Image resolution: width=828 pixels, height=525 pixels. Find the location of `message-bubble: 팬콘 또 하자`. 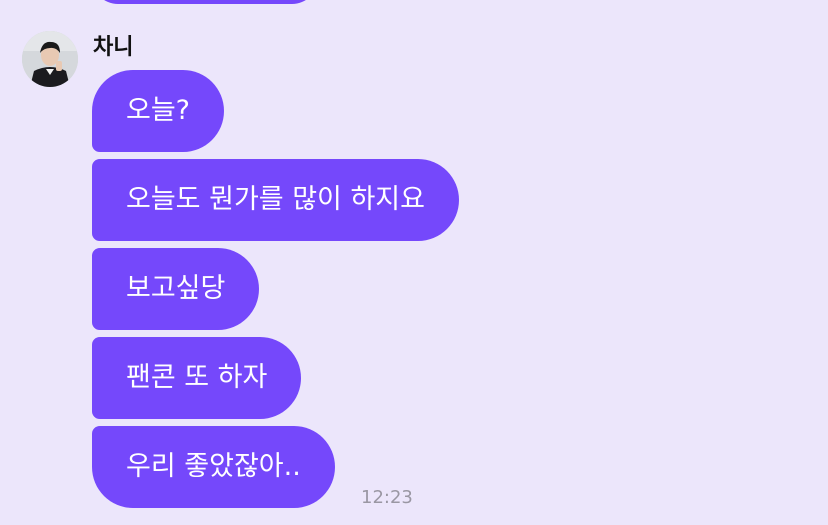

message-bubble: 팬콘 또 하자 is located at coordinates (197, 378).